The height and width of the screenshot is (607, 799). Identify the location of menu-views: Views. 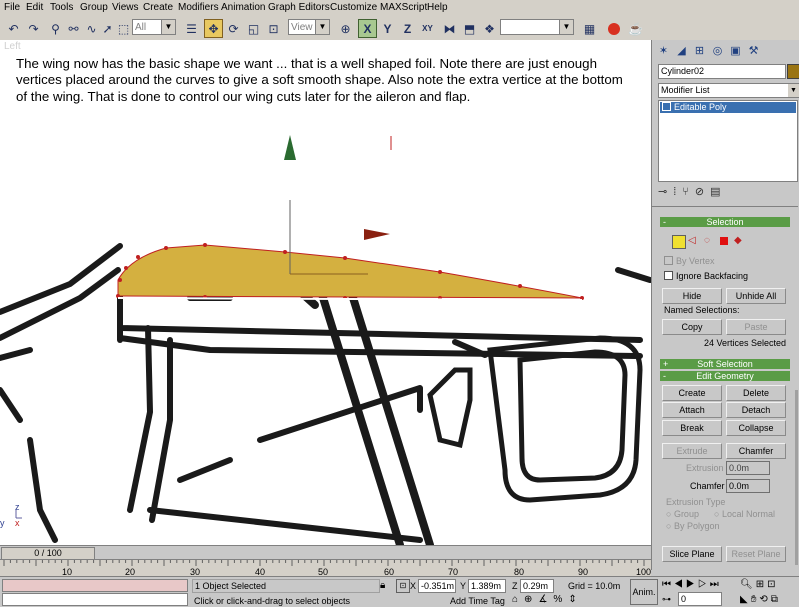
(125, 8).